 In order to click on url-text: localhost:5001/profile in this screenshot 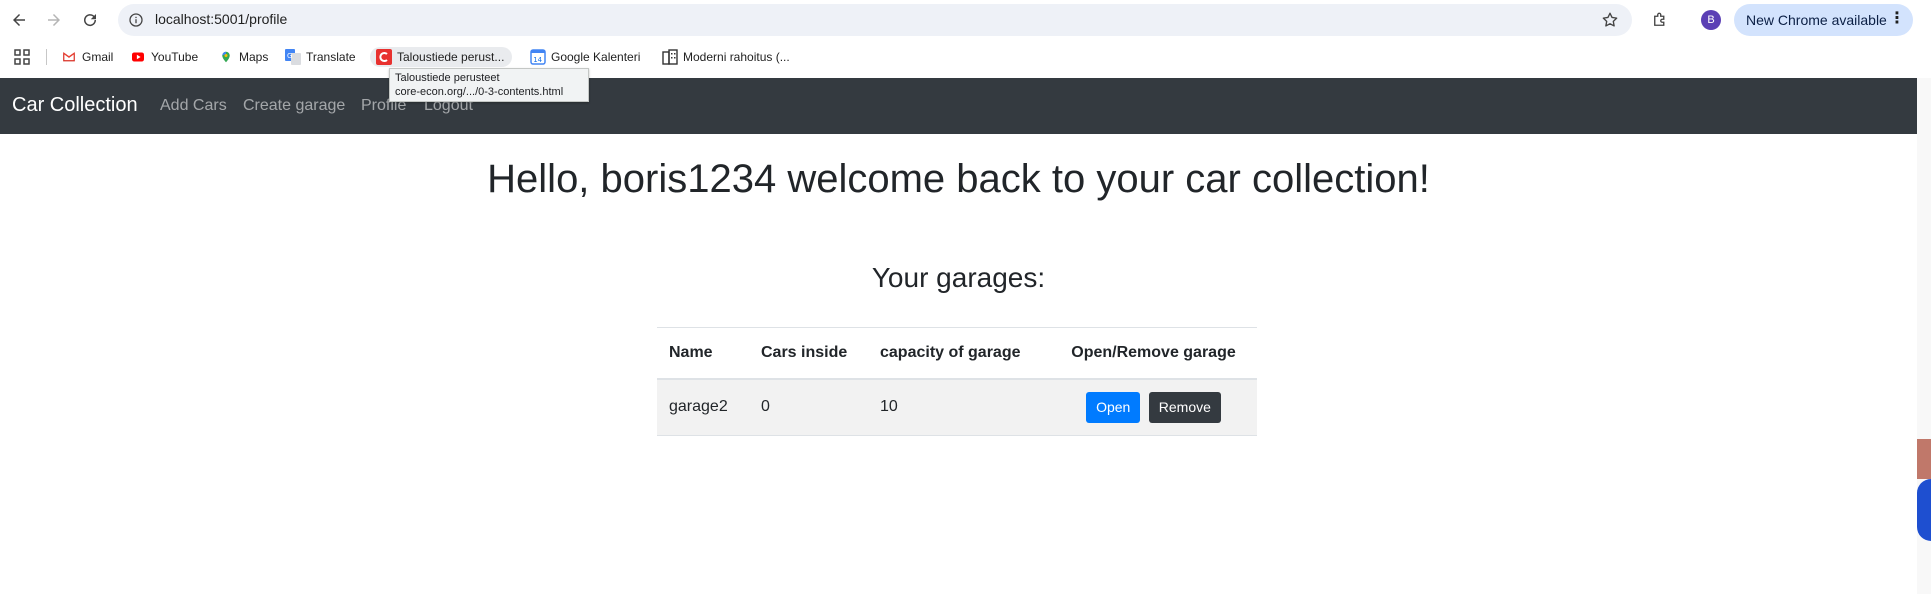, I will do `click(221, 19)`.